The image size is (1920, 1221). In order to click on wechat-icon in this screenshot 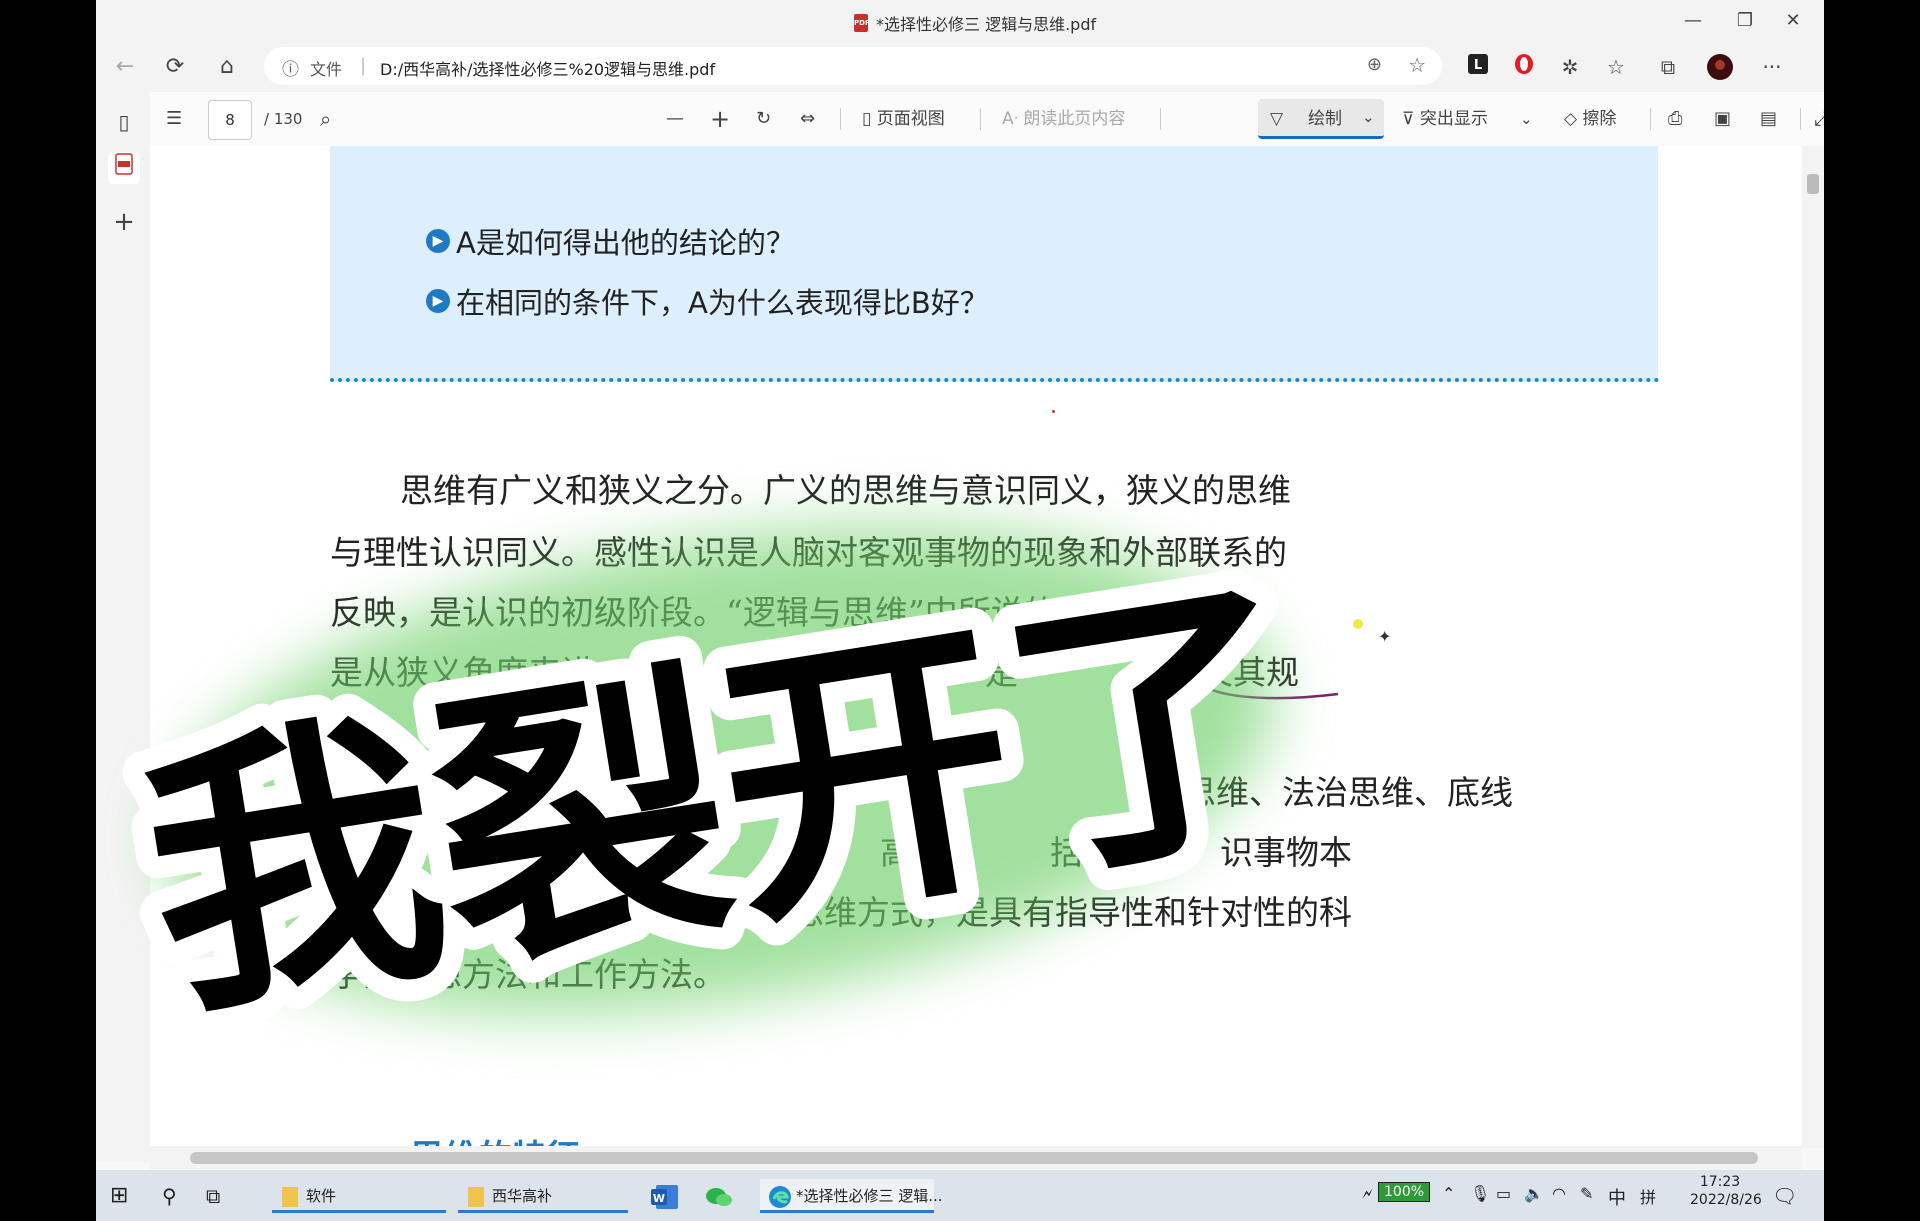, I will do `click(719, 1197)`.